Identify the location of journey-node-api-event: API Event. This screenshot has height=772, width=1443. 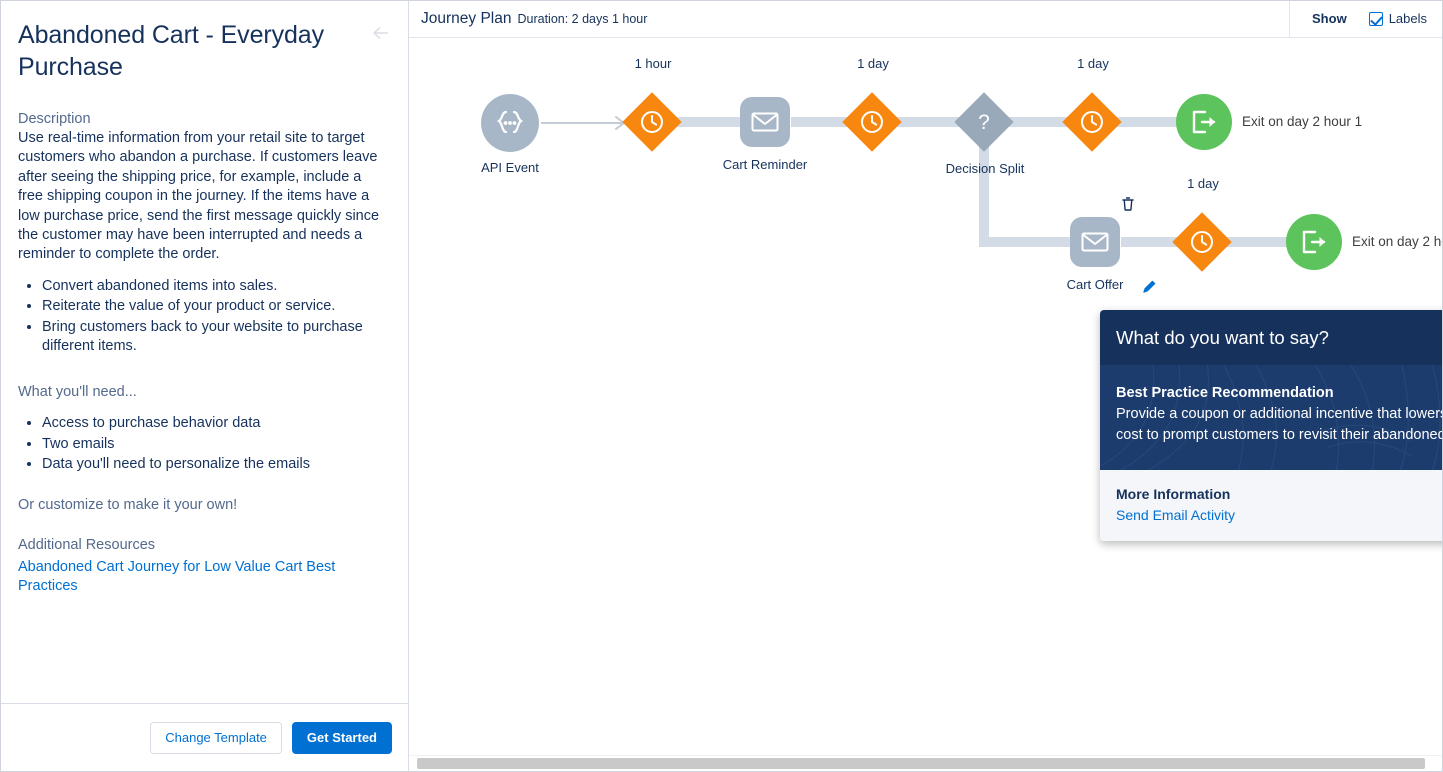
(510, 134).